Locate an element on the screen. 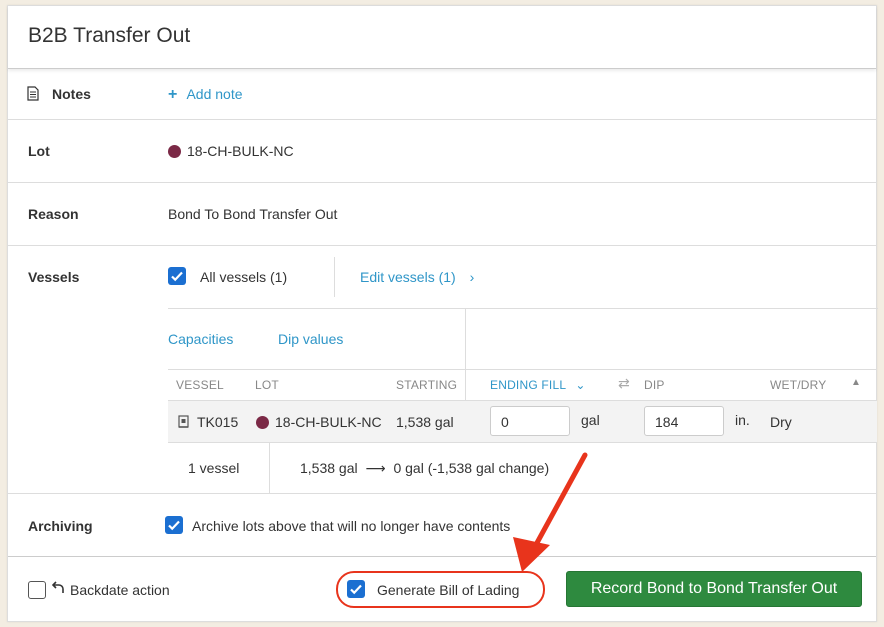 The image size is (884, 627). summary-count: 1 vessel is located at coordinates (214, 468).